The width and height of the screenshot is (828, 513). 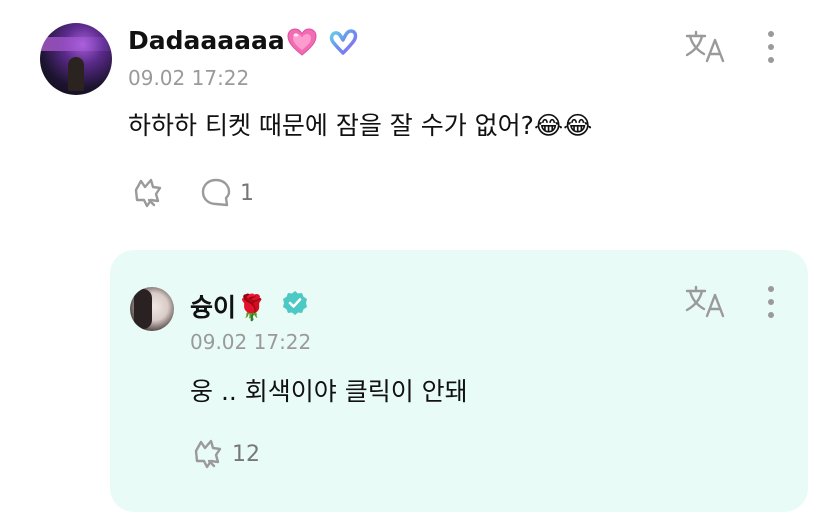 I want to click on verified-badge-icon, so click(x=295, y=303).